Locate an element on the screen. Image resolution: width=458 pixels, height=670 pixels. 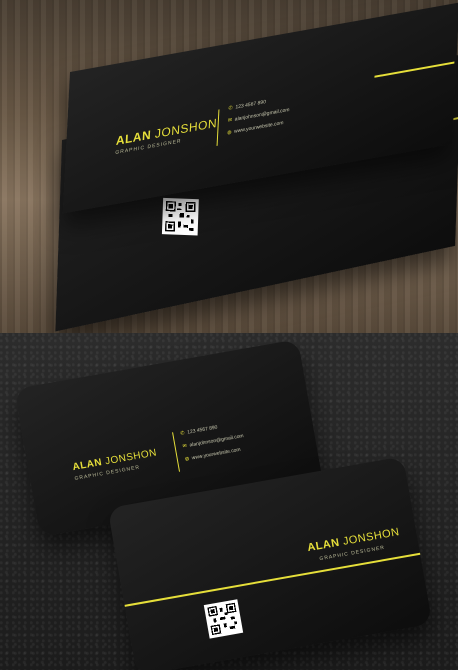
website-line: ◍ www.yourwebsite.com is located at coordinates (213, 454).